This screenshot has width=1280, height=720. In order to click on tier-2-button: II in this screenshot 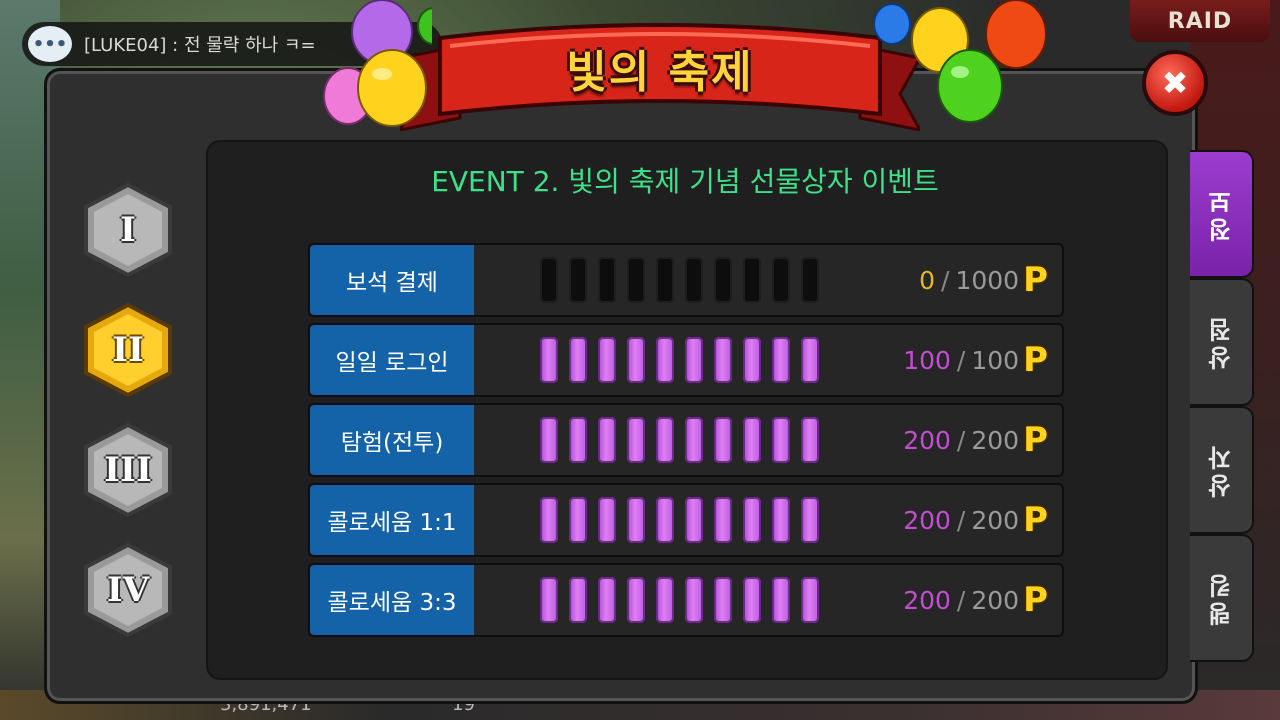, I will do `click(128, 350)`.